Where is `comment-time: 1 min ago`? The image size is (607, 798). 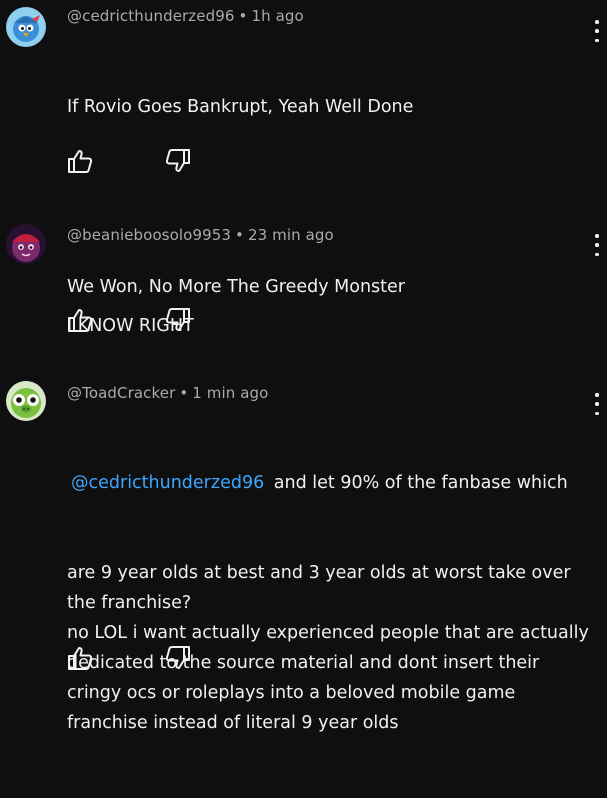 comment-time: 1 min ago is located at coordinates (230, 393).